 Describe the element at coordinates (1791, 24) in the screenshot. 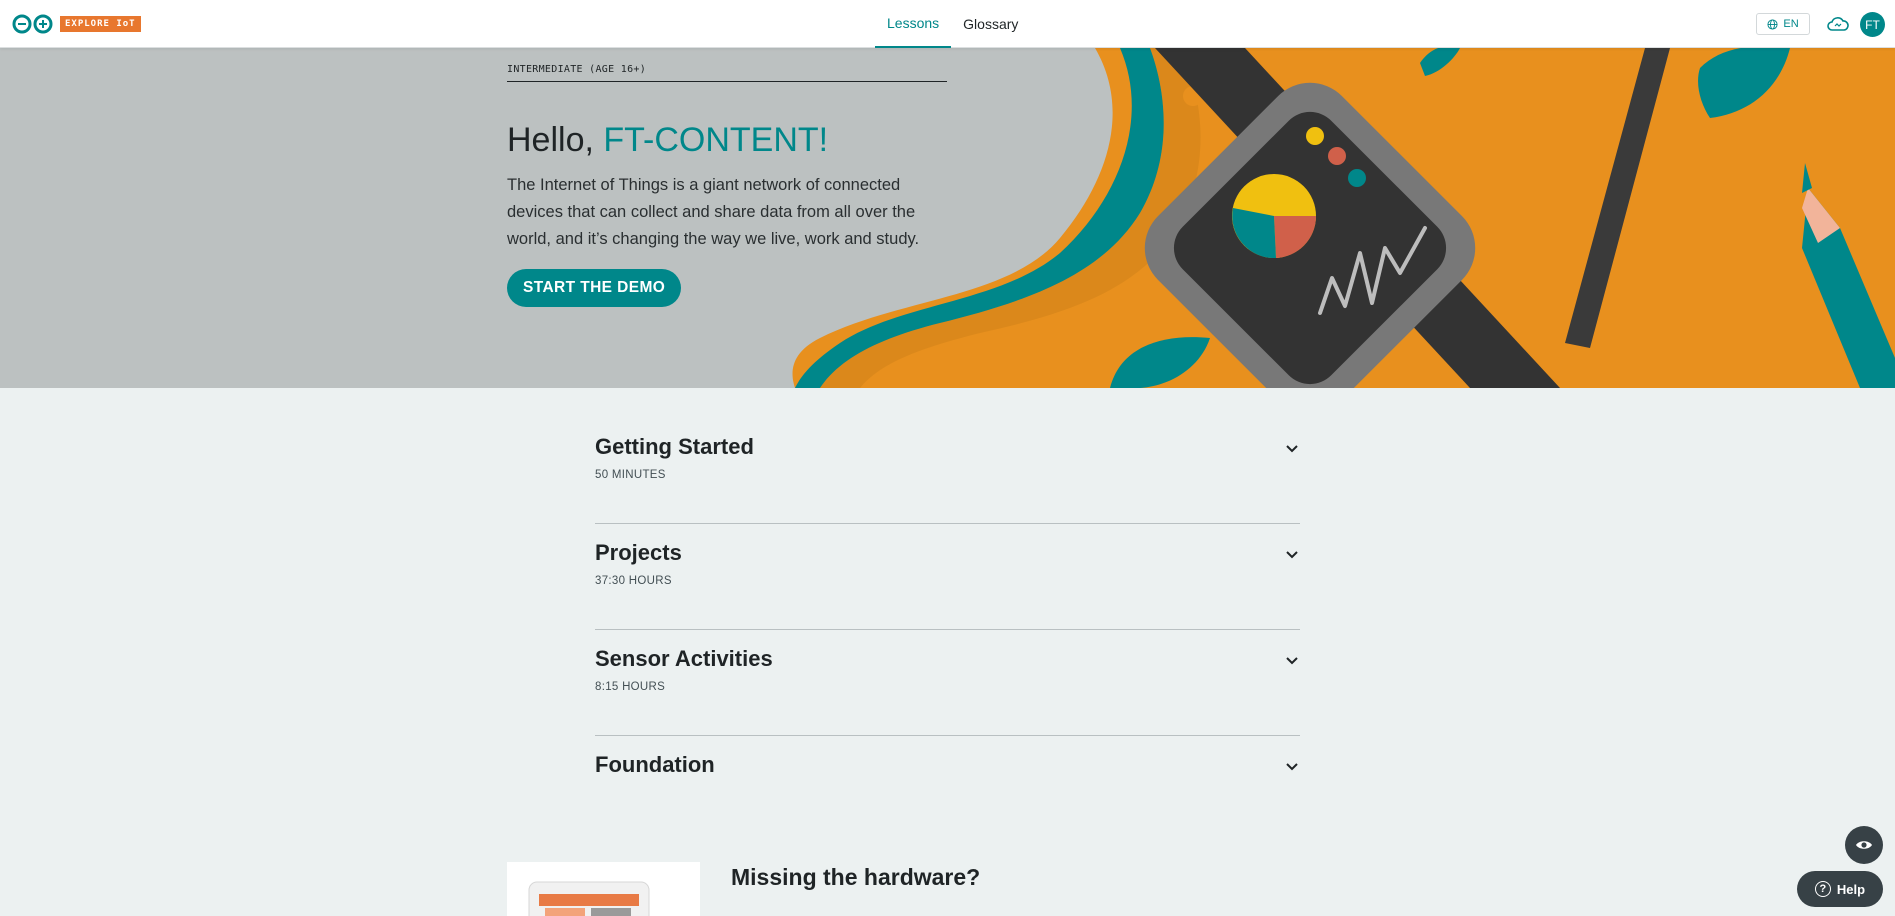

I see `language-label: EN` at that location.